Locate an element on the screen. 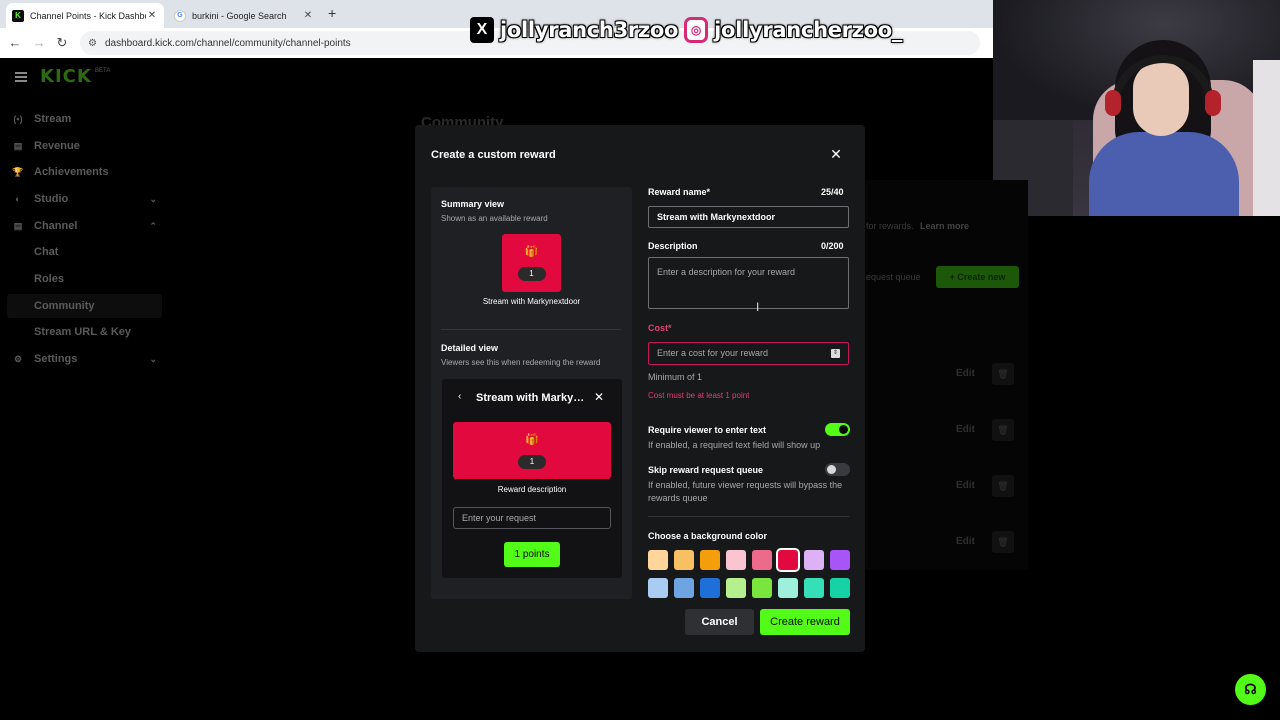 The image size is (1280, 720). number-spinner-icon: ⇕ is located at coordinates (835, 353).